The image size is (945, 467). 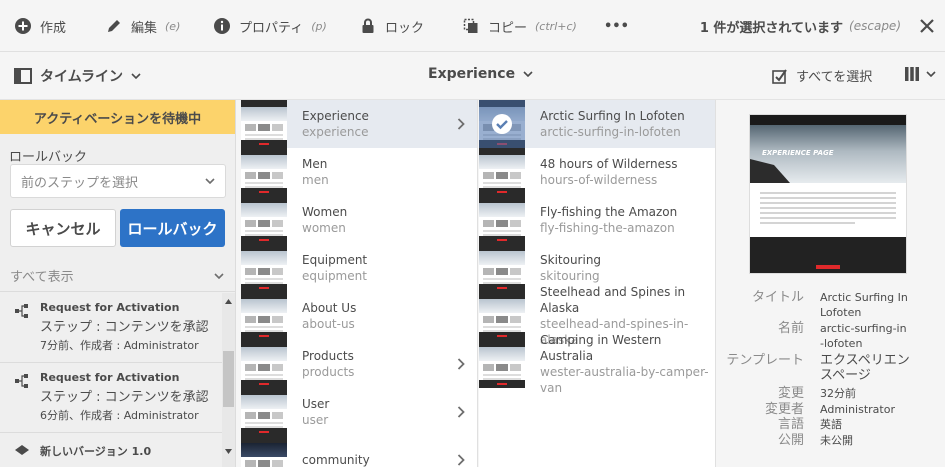 I want to click on edit-label: 編集, so click(x=144, y=28).